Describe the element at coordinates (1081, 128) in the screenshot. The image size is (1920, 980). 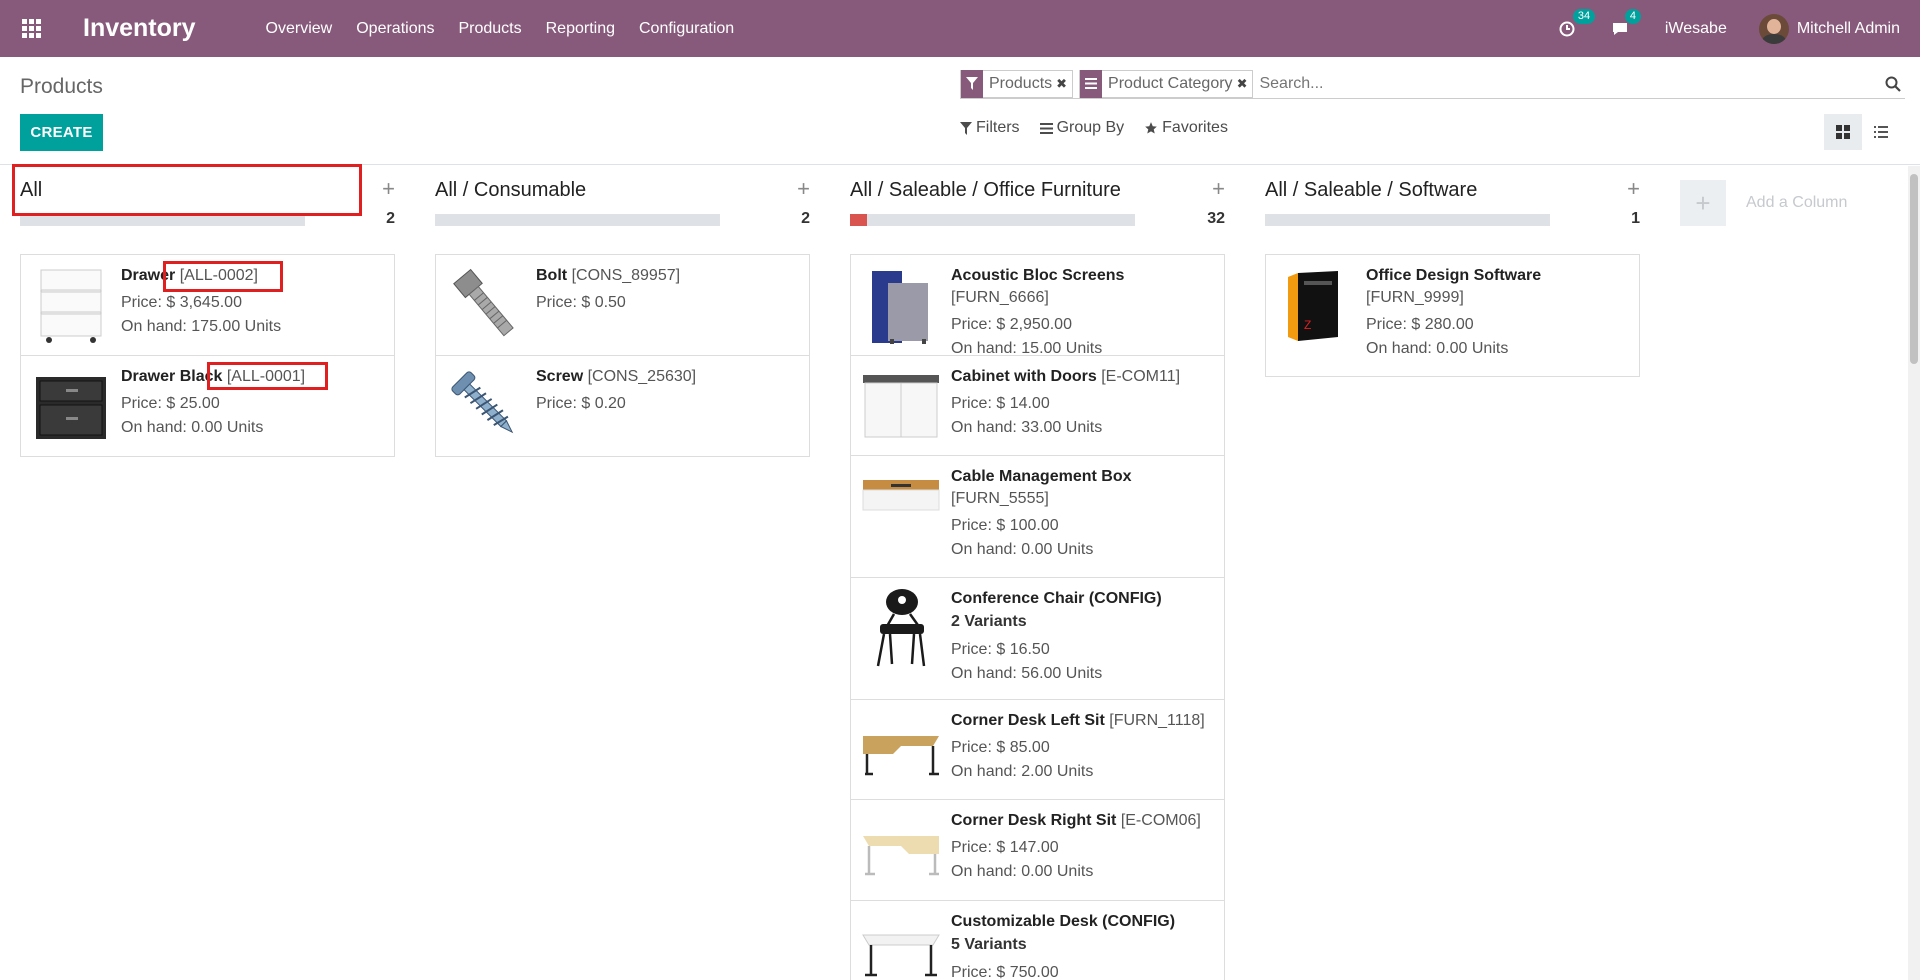
I see `group-by-button: Group By` at that location.